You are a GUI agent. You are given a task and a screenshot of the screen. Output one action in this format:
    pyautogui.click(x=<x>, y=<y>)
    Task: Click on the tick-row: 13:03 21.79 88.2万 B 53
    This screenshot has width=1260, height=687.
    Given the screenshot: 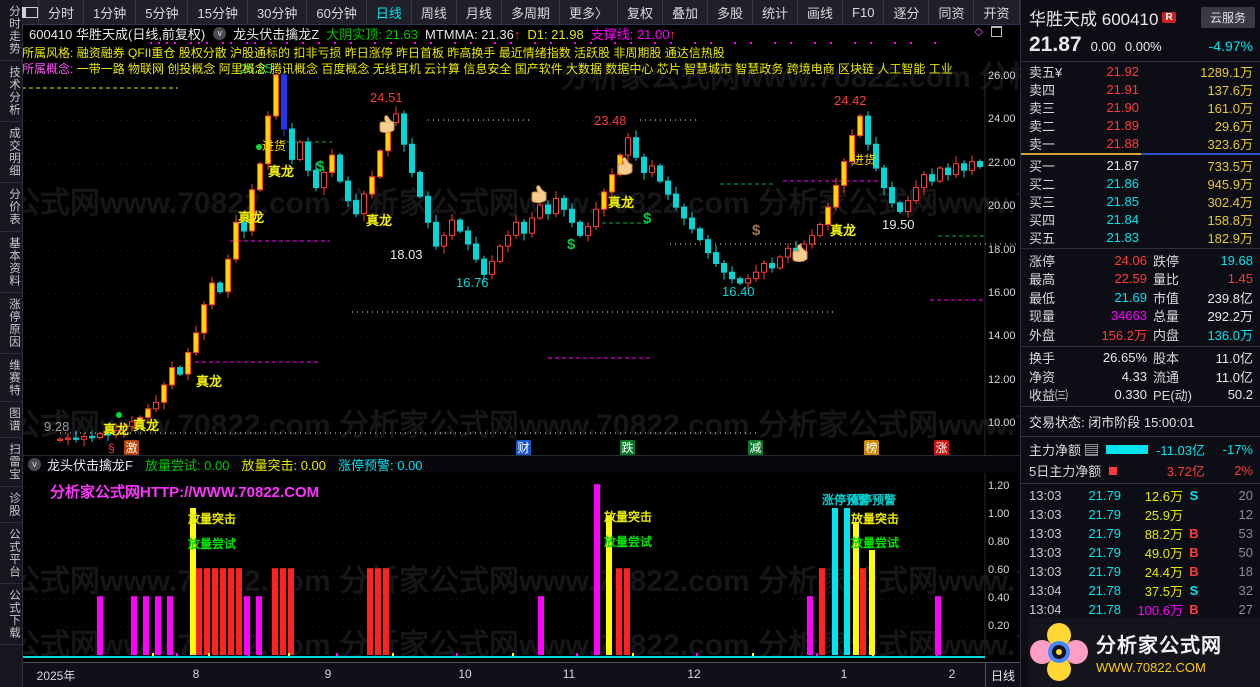 What is the action you would take?
    pyautogui.click(x=1140, y=533)
    